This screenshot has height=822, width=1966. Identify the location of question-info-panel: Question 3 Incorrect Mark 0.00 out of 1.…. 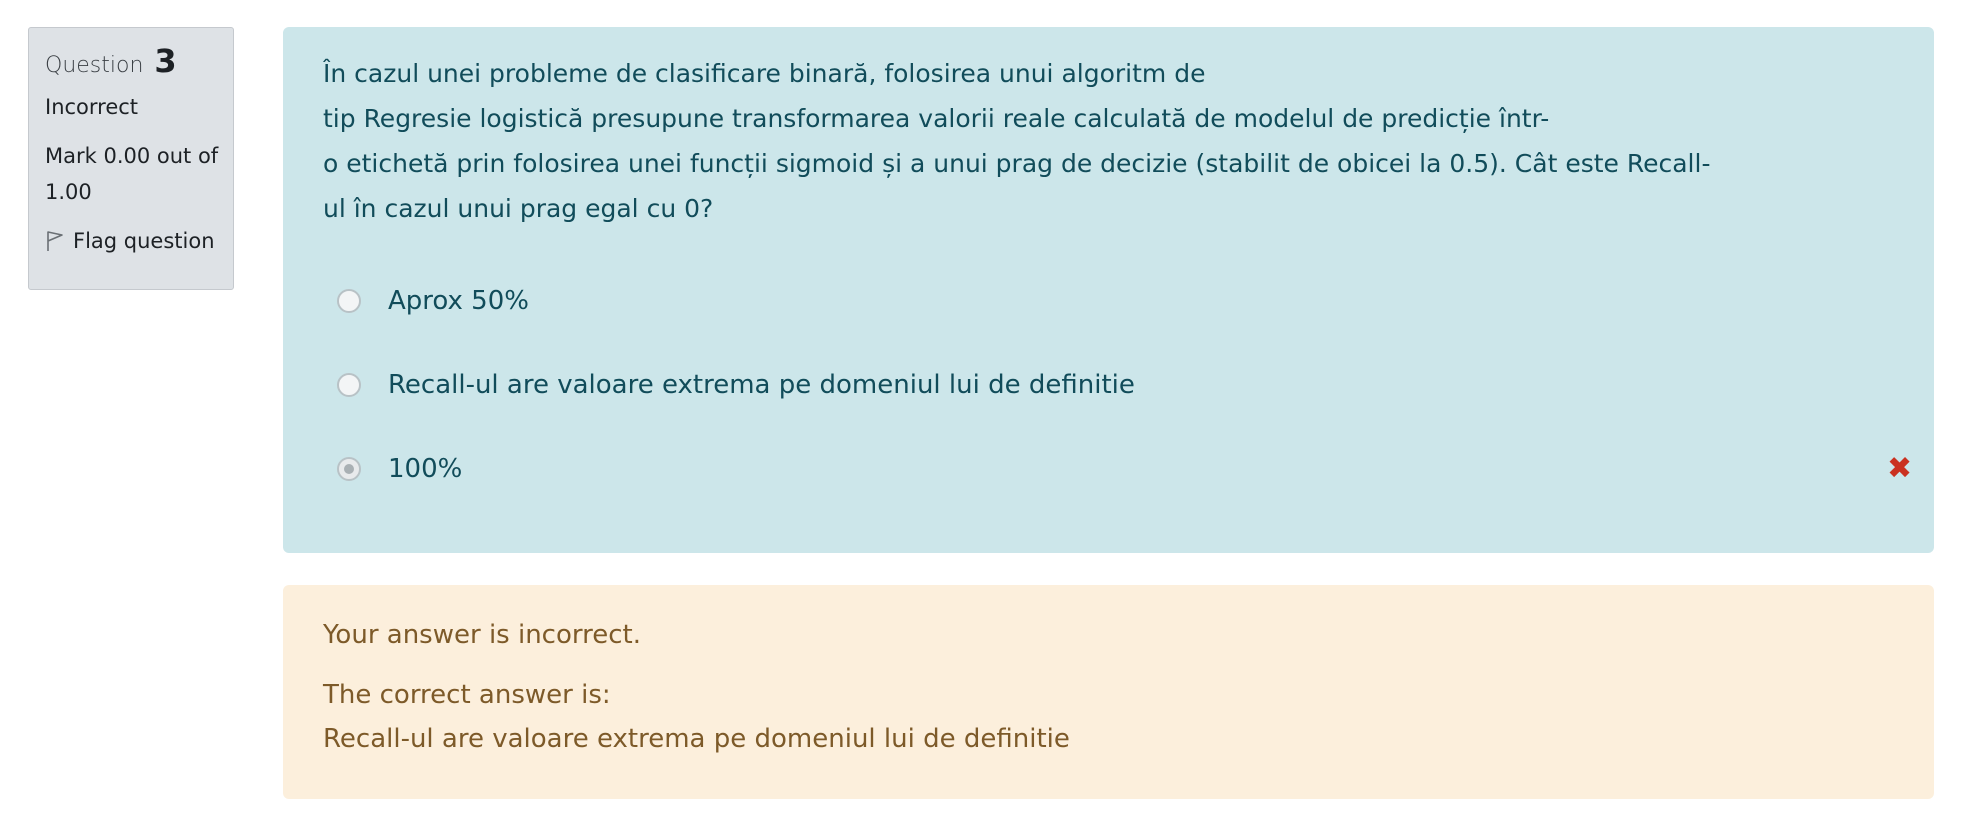
(131, 158).